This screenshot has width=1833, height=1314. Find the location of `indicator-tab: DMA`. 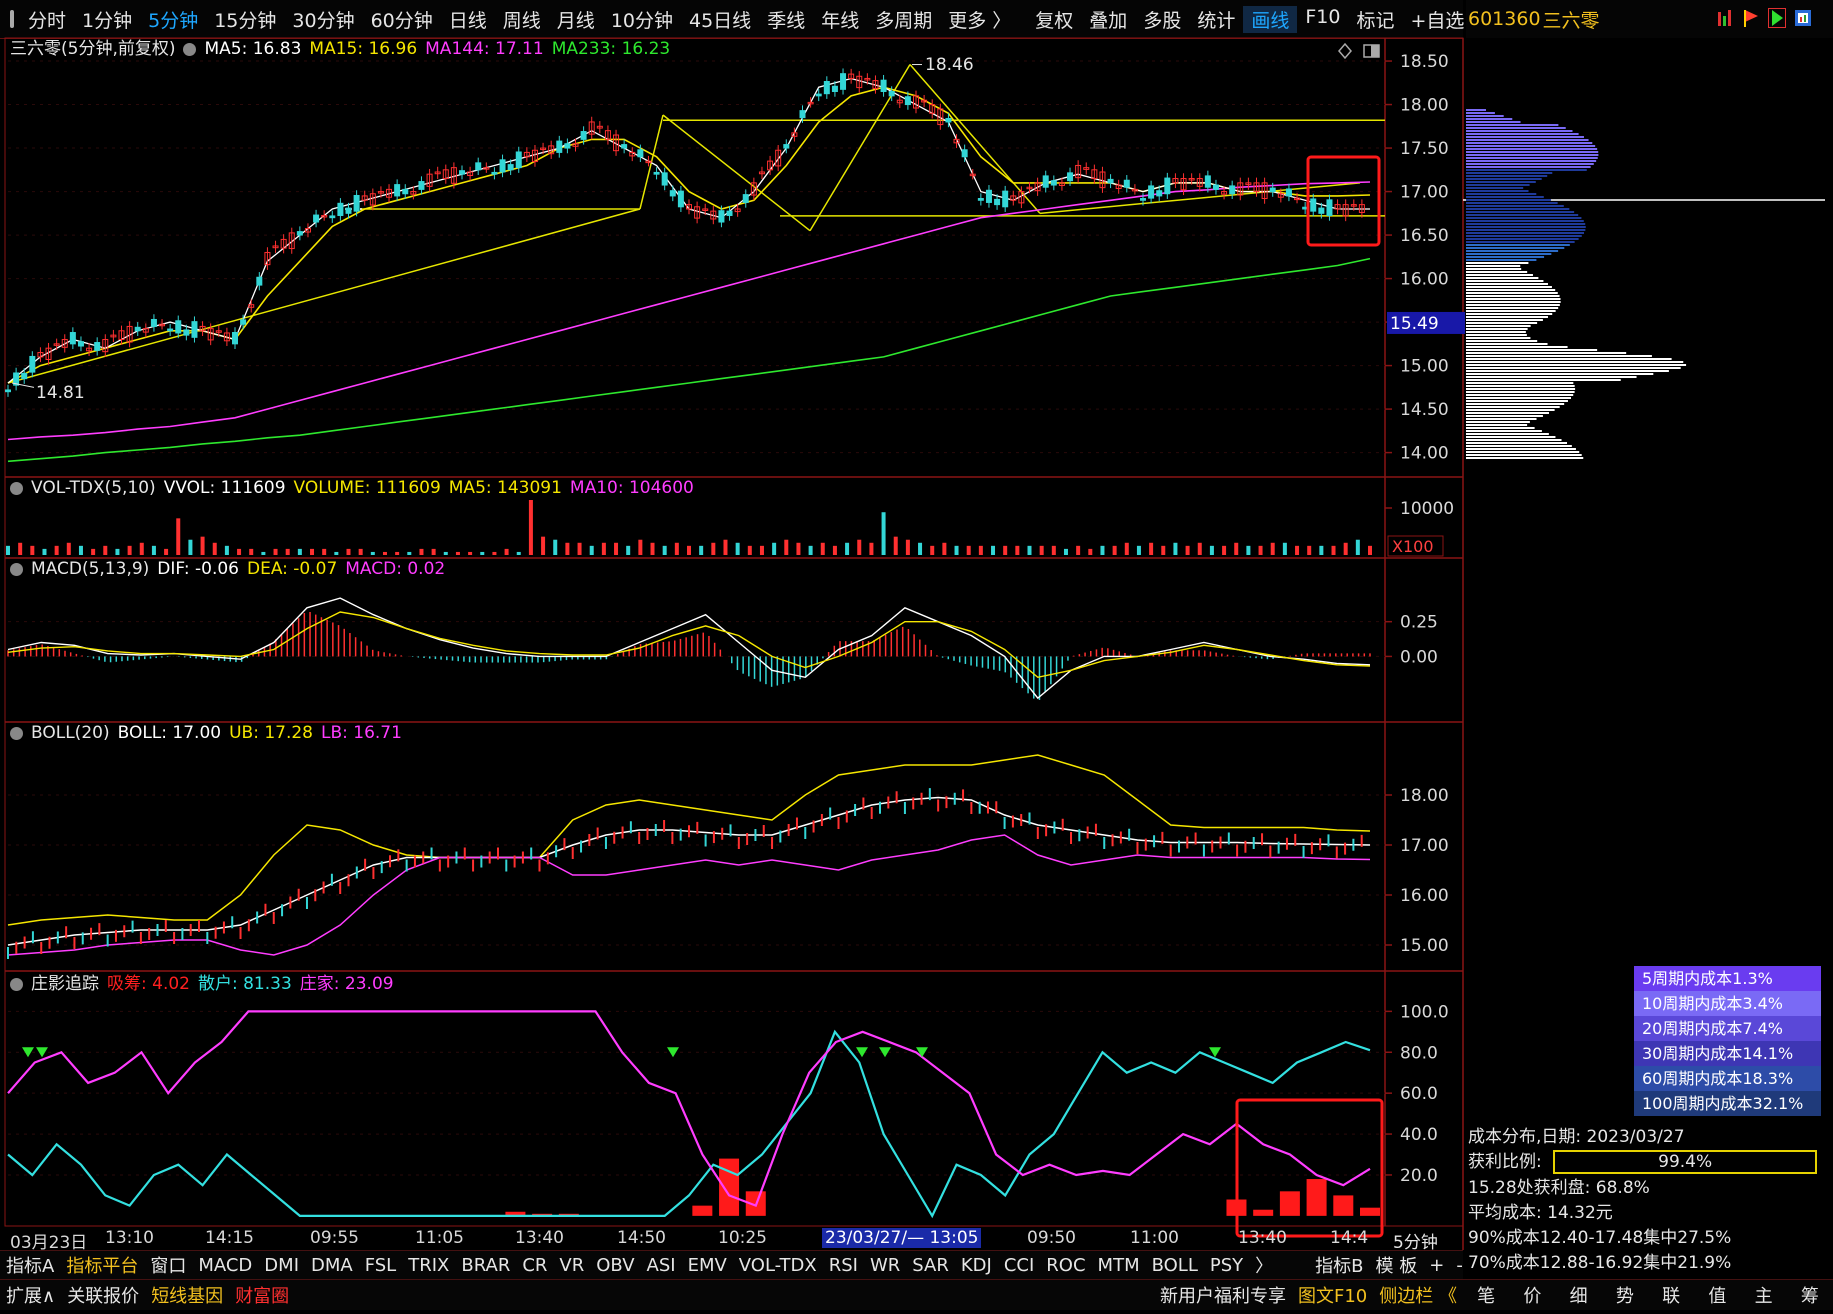

indicator-tab: DMA is located at coordinates (332, 1265).